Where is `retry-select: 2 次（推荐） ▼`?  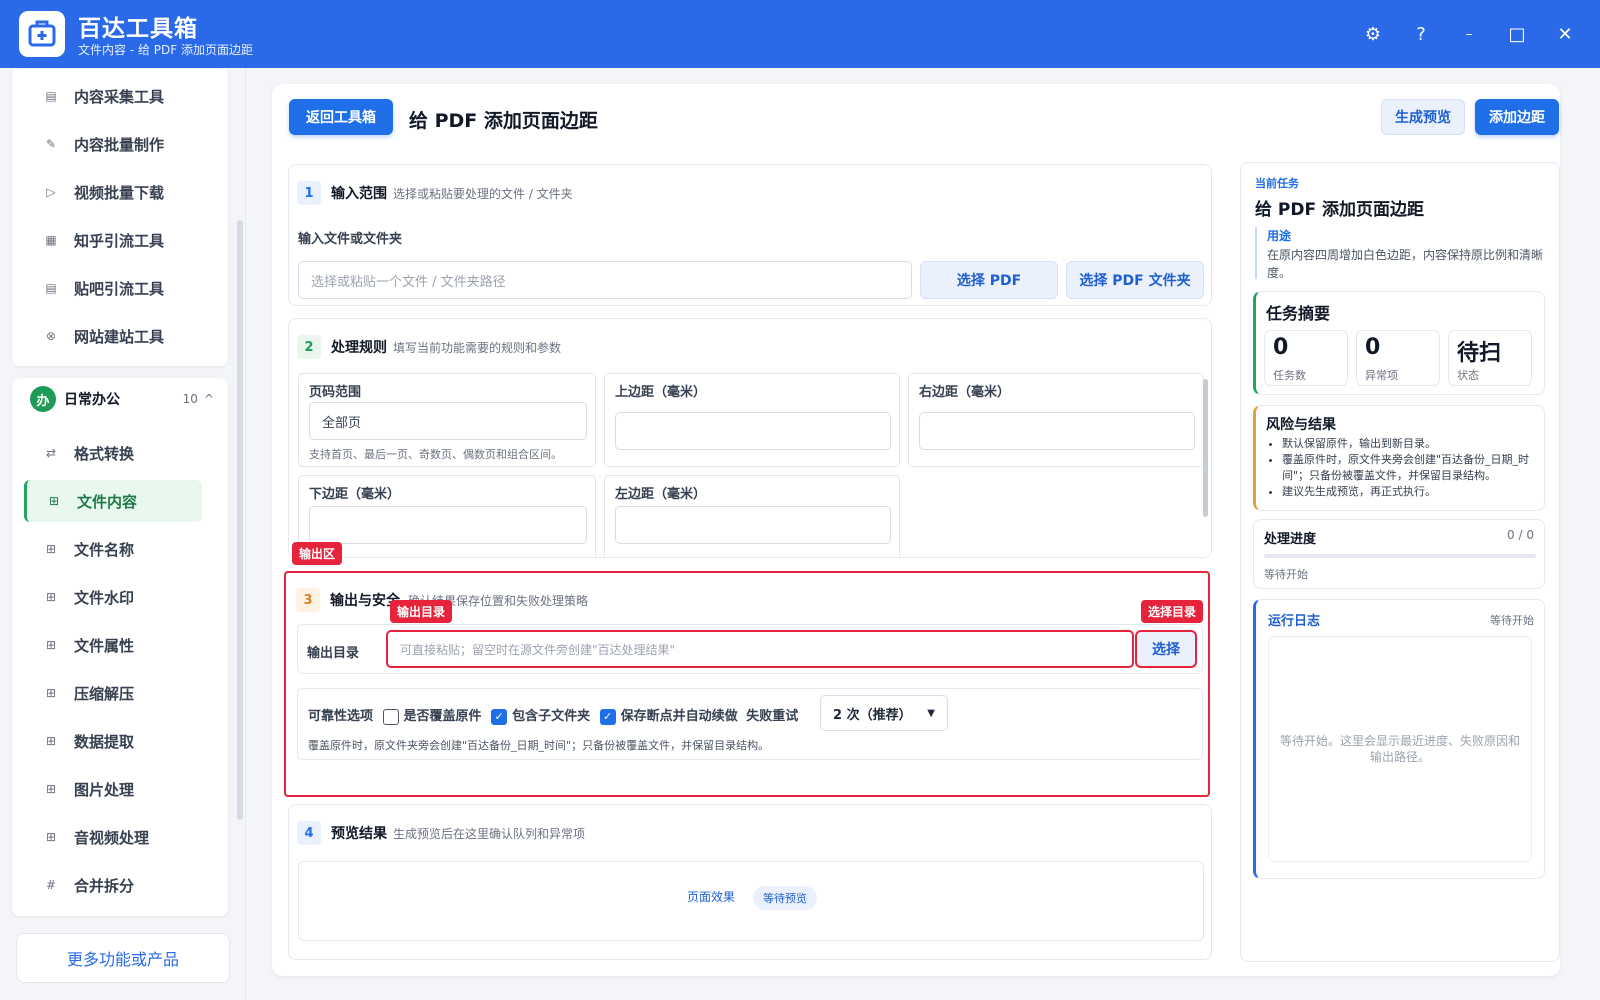
retry-select: 2 次（推荐） ▼ is located at coordinates (884, 713).